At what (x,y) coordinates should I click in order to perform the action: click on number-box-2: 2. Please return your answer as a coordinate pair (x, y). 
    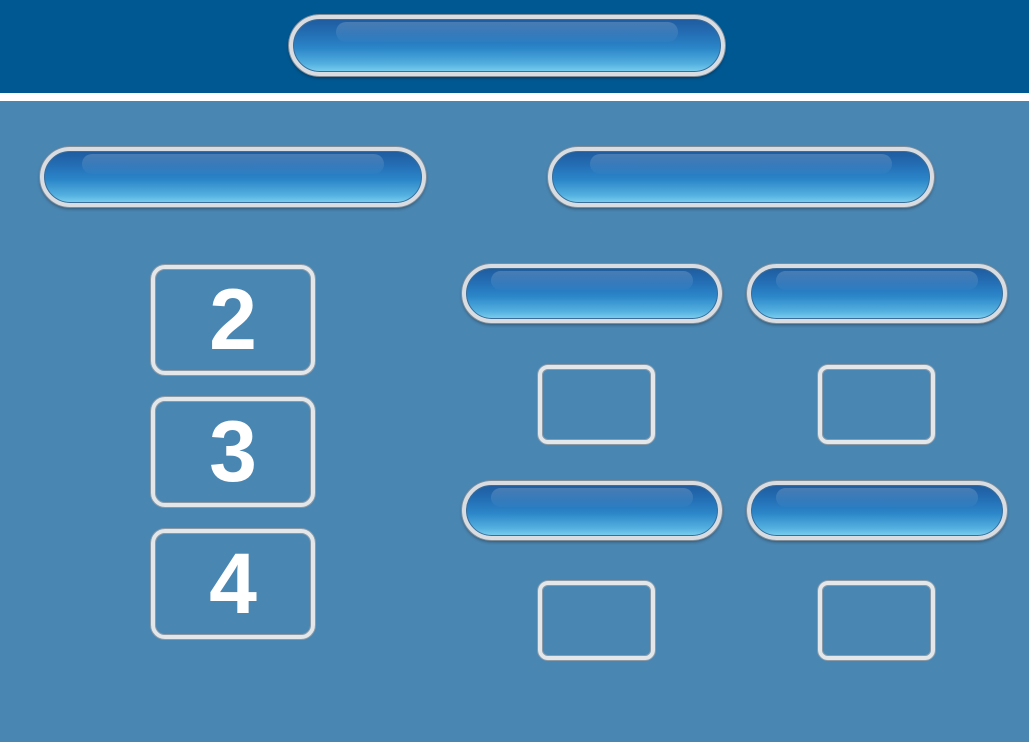
    Looking at the image, I should click on (233, 320).